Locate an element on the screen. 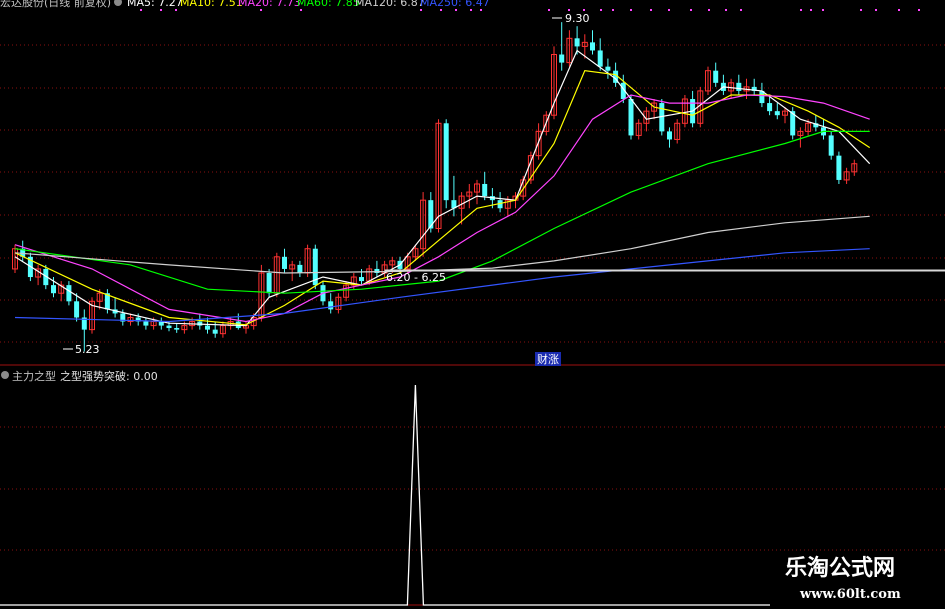 This screenshot has height=609, width=945. watermark-url: www.60lt.com is located at coordinates (850, 594).